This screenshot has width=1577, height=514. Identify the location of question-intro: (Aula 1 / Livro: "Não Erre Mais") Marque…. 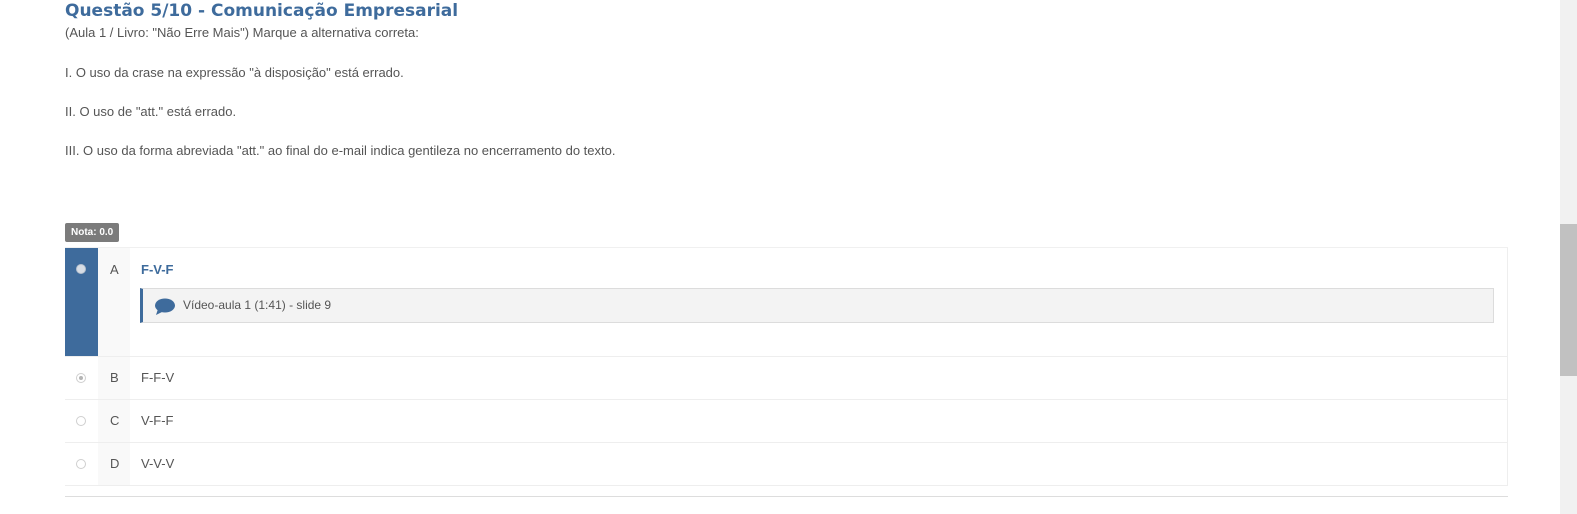
(242, 32).